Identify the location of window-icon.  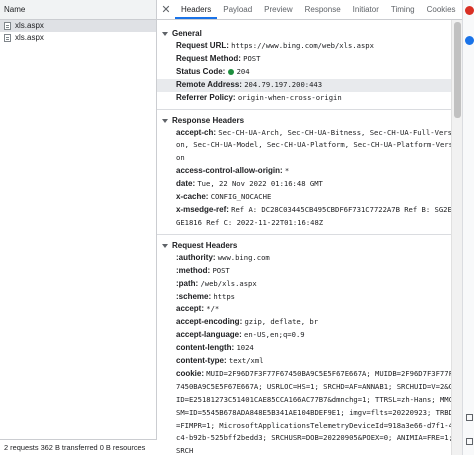
(469, 417).